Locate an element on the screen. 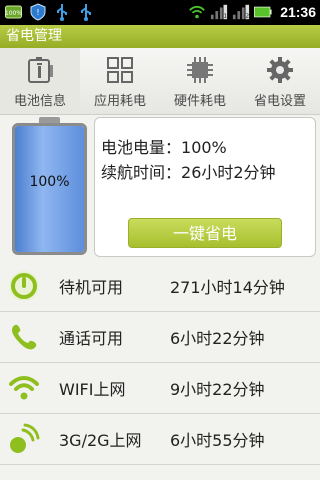 The height and width of the screenshot is (480, 320). battery-info-icon is located at coordinates (40, 70).